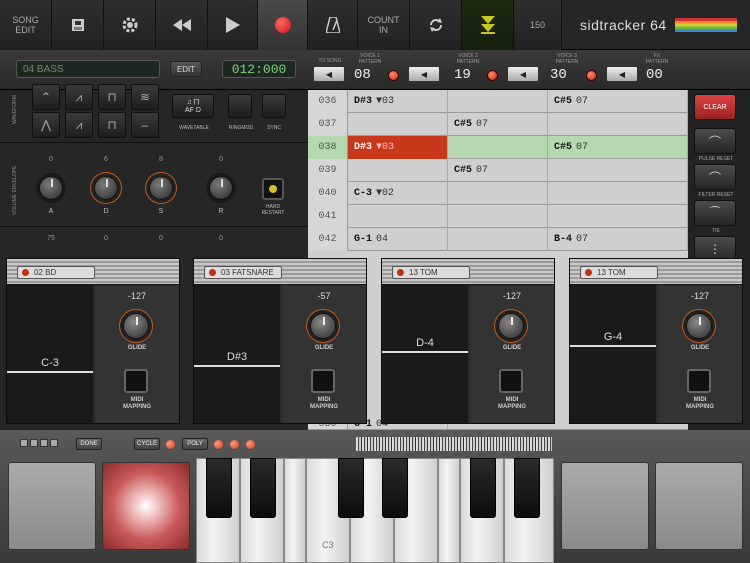  I want to click on table-row: 041, so click(498, 216).